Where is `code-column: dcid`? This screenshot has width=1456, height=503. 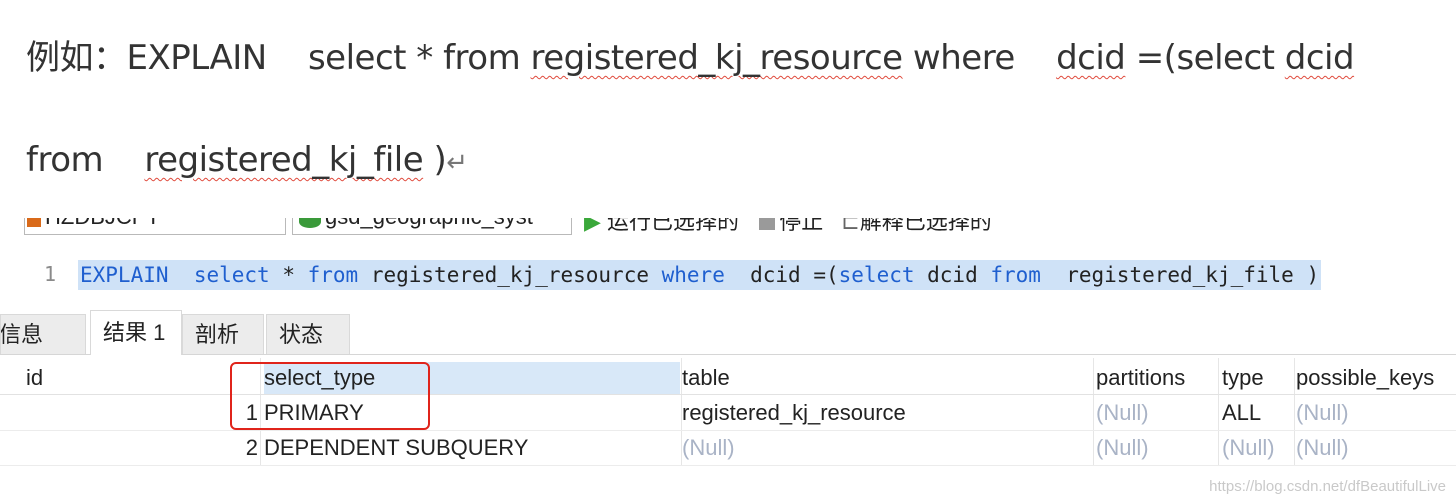
code-column: dcid is located at coordinates (952, 275).